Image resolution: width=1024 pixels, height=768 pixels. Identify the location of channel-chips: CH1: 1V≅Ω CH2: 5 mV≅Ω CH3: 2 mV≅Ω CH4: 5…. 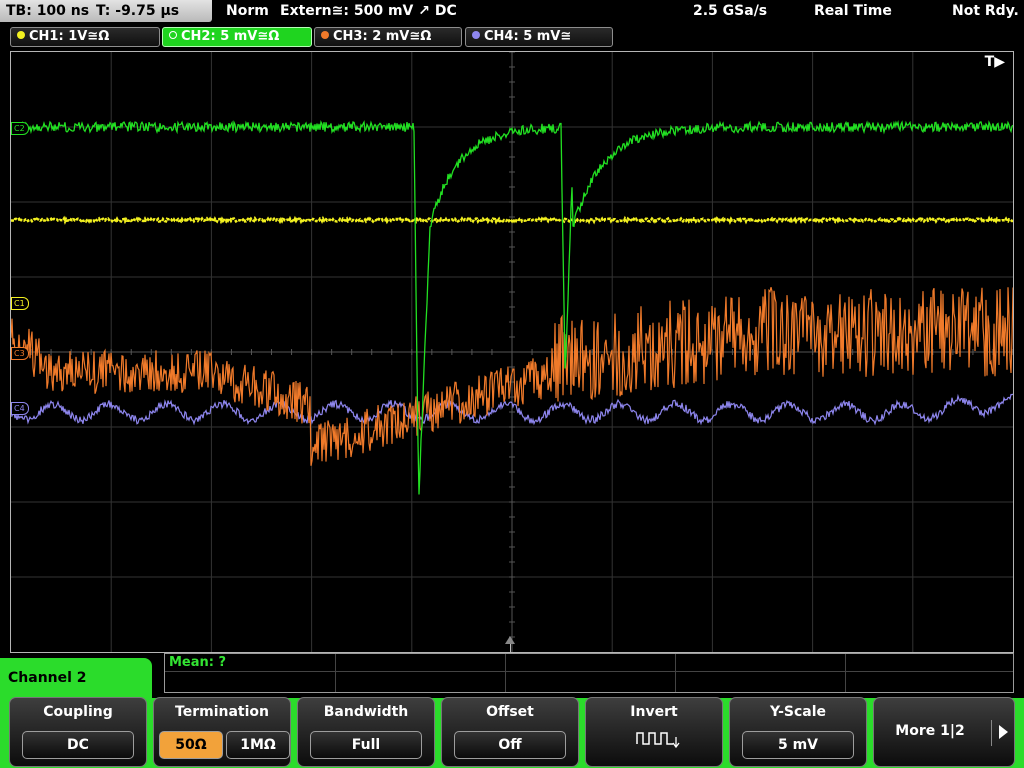
(512, 37).